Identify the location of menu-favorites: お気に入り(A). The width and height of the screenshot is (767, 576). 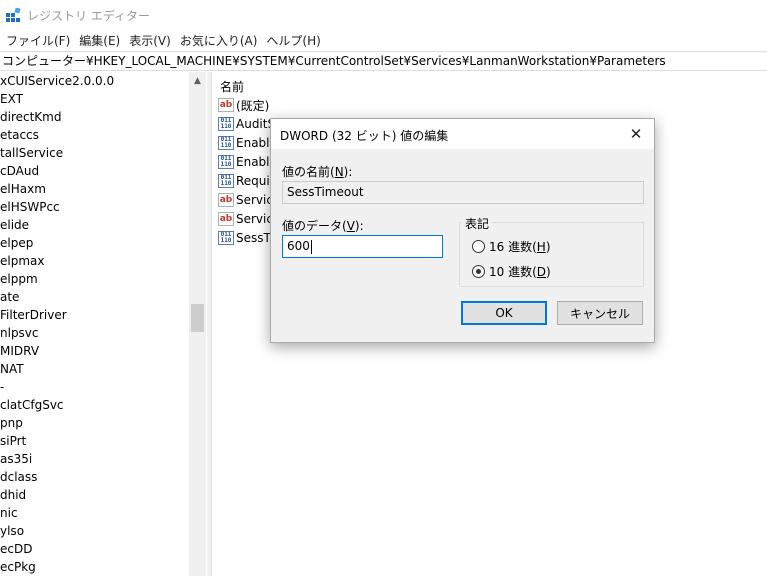
(221, 40).